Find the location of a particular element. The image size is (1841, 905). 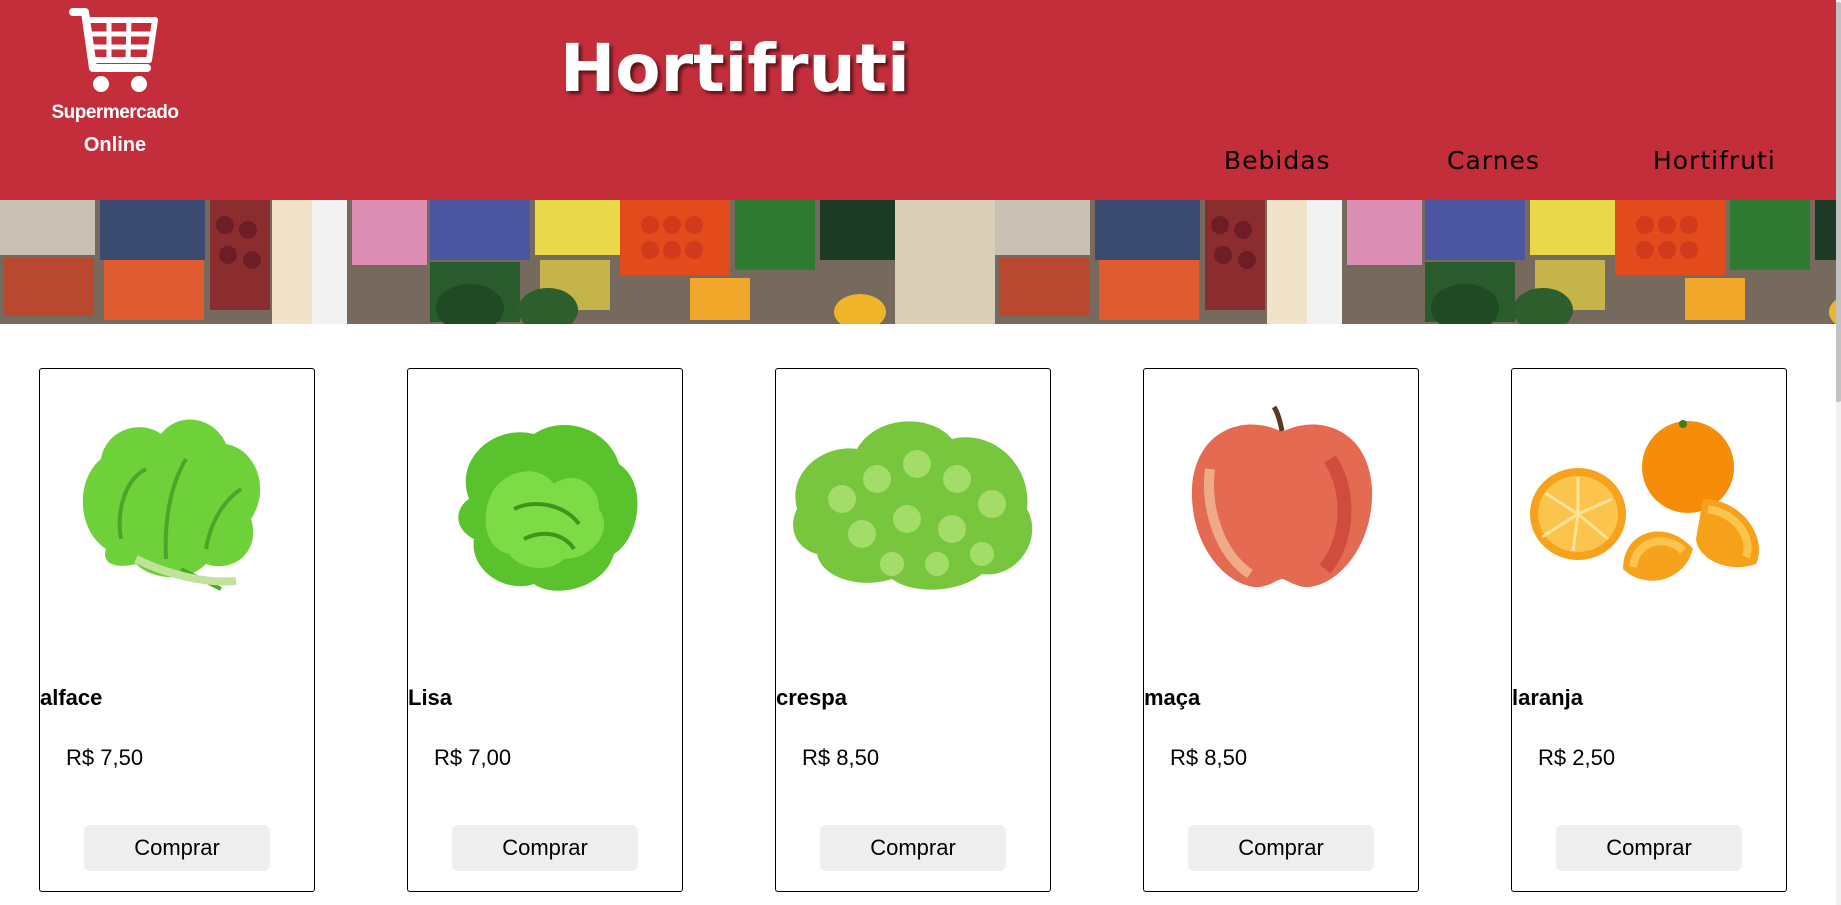

product-price: R$ 7,00 is located at coordinates (473, 757).